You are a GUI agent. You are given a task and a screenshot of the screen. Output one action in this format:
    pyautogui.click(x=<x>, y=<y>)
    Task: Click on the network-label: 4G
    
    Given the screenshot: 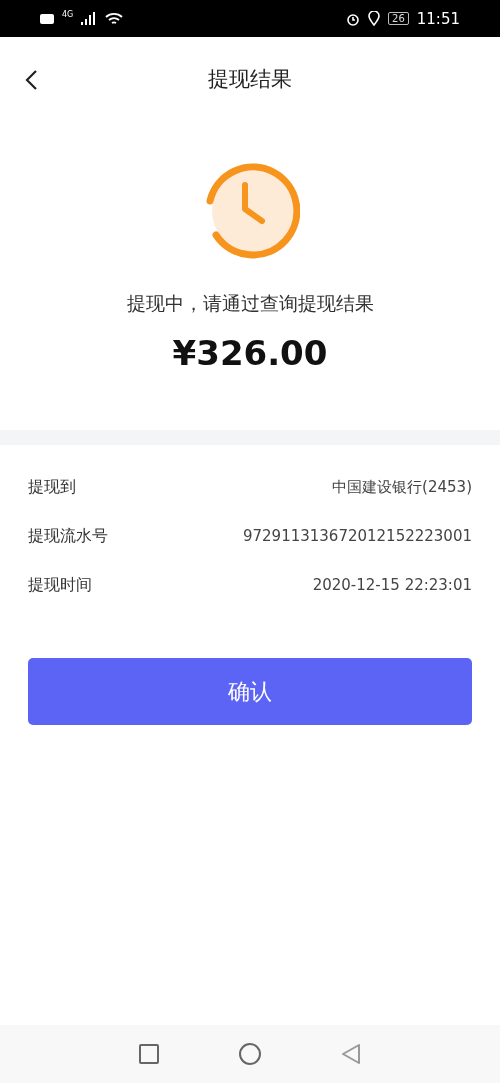 What is the action you would take?
    pyautogui.click(x=68, y=14)
    